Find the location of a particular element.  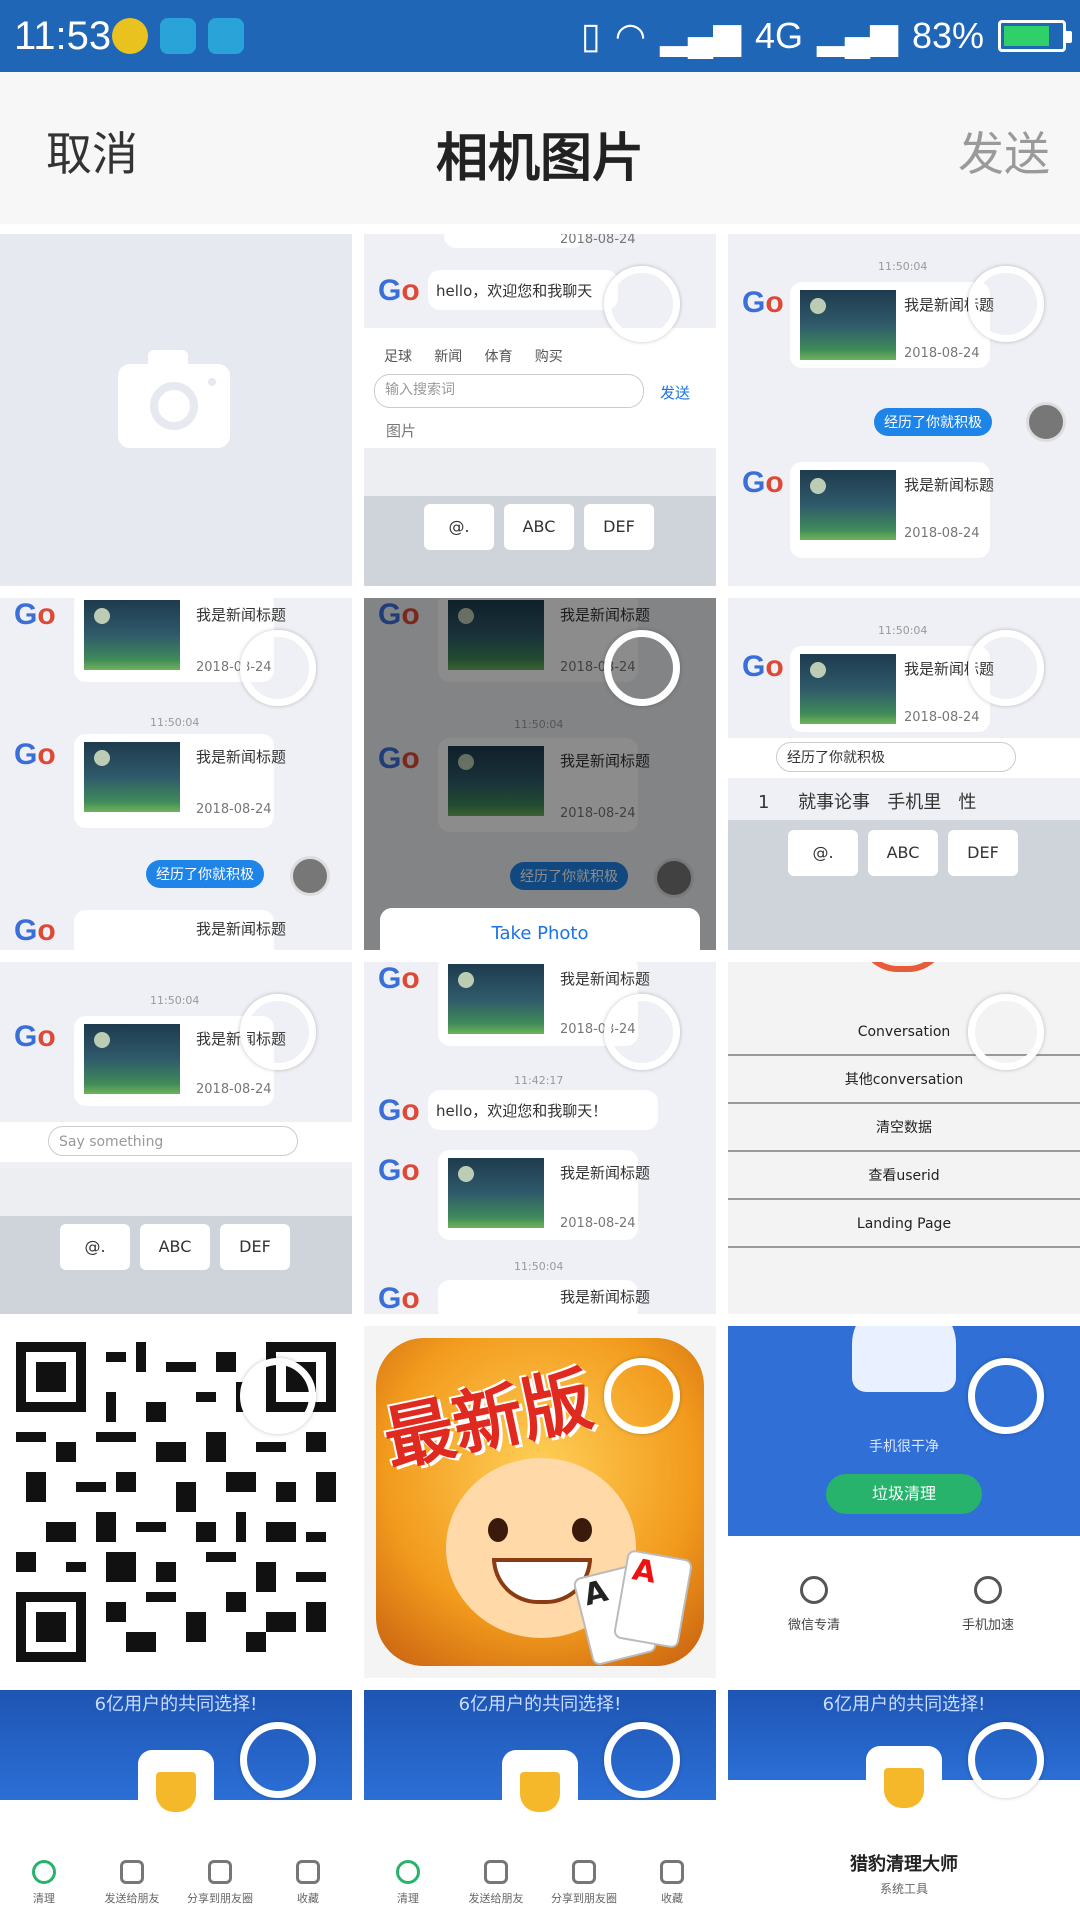

status-right: ▯ ◠ ▂▄▆ 4G ▂▄▆ 83% is located at coordinates (826, 36).